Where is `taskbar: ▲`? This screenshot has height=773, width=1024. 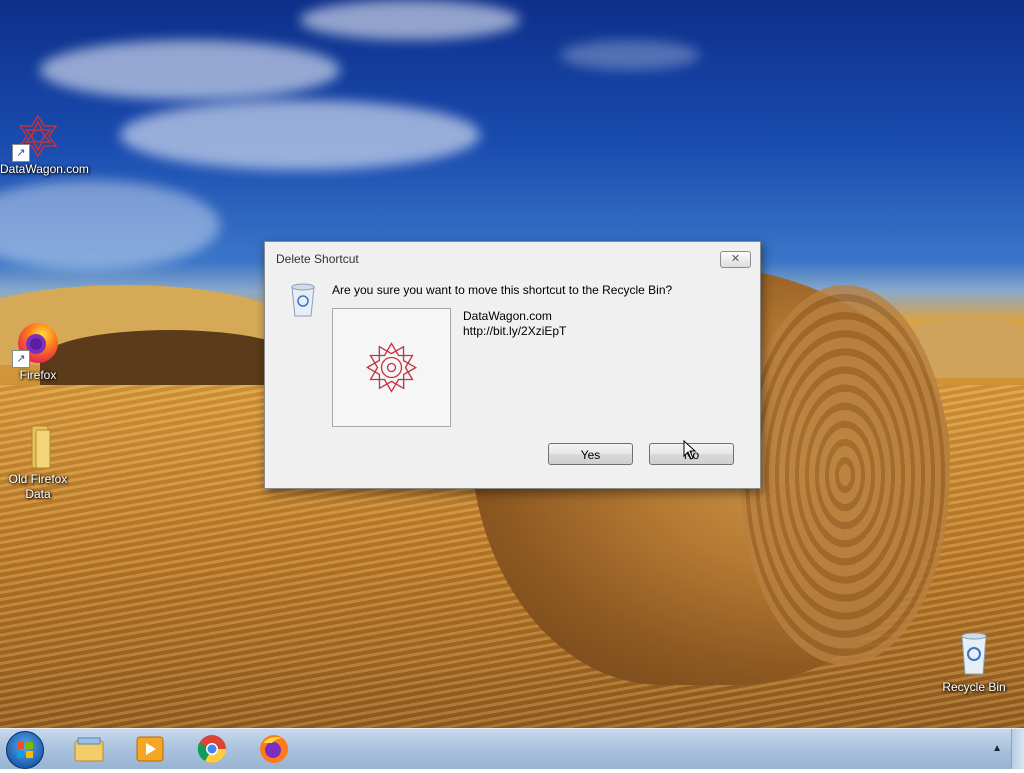 taskbar: ▲ is located at coordinates (512, 748).